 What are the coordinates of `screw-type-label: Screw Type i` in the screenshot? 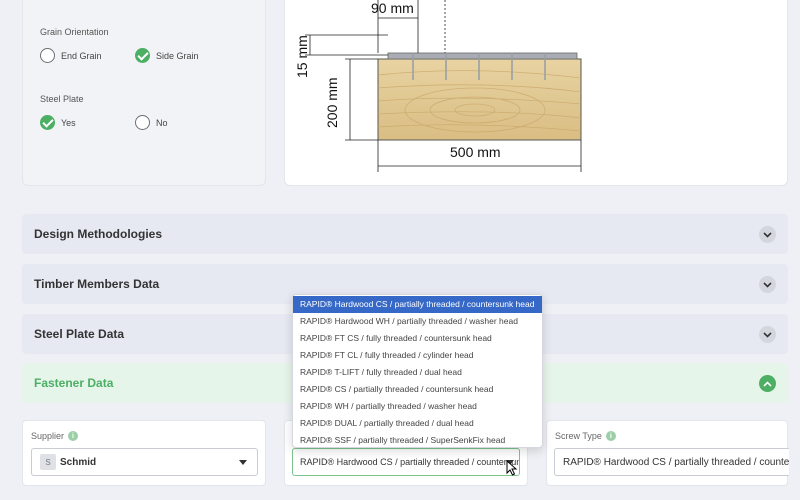 It's located at (585, 436).